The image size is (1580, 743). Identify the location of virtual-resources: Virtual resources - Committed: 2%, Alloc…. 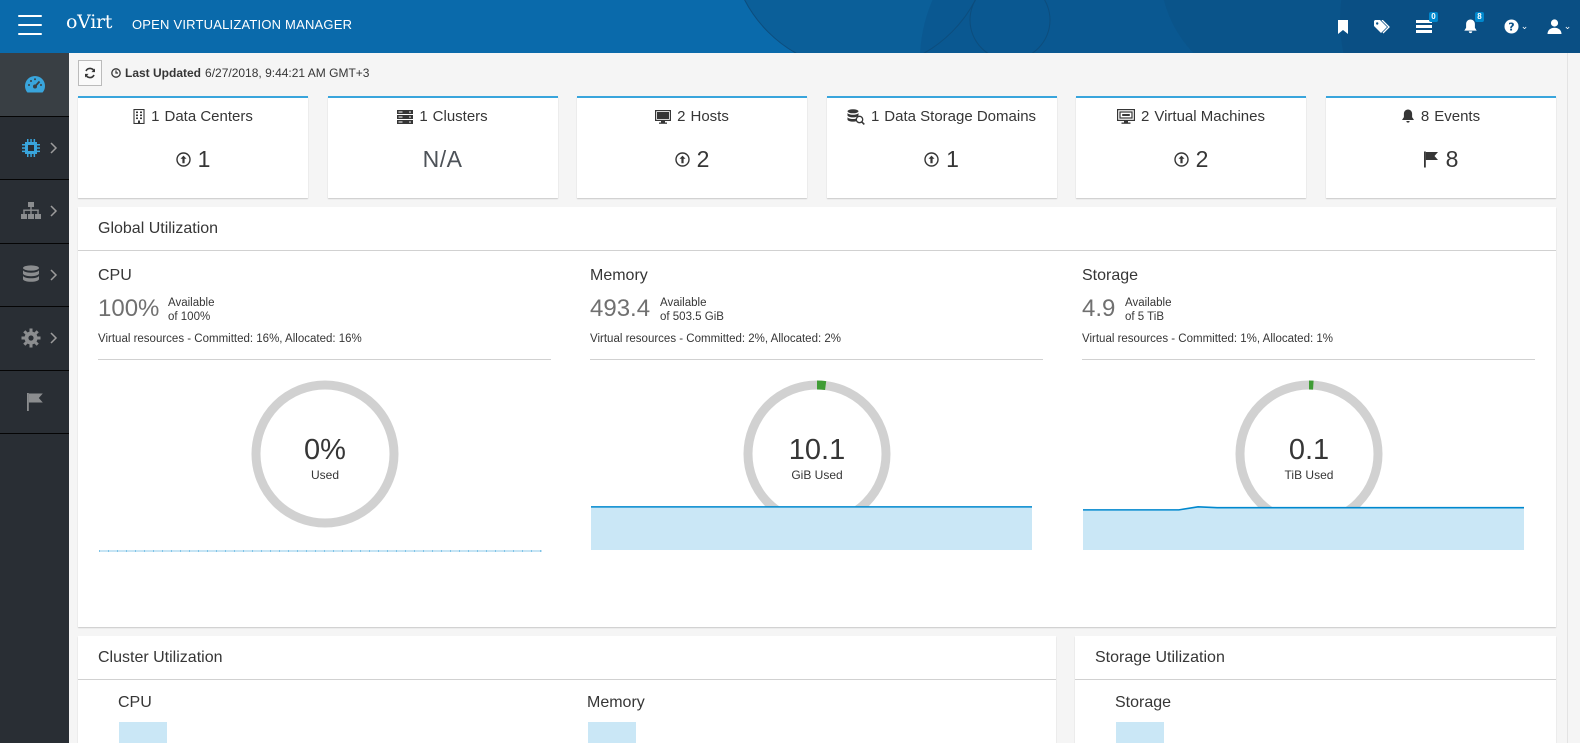
(715, 339).